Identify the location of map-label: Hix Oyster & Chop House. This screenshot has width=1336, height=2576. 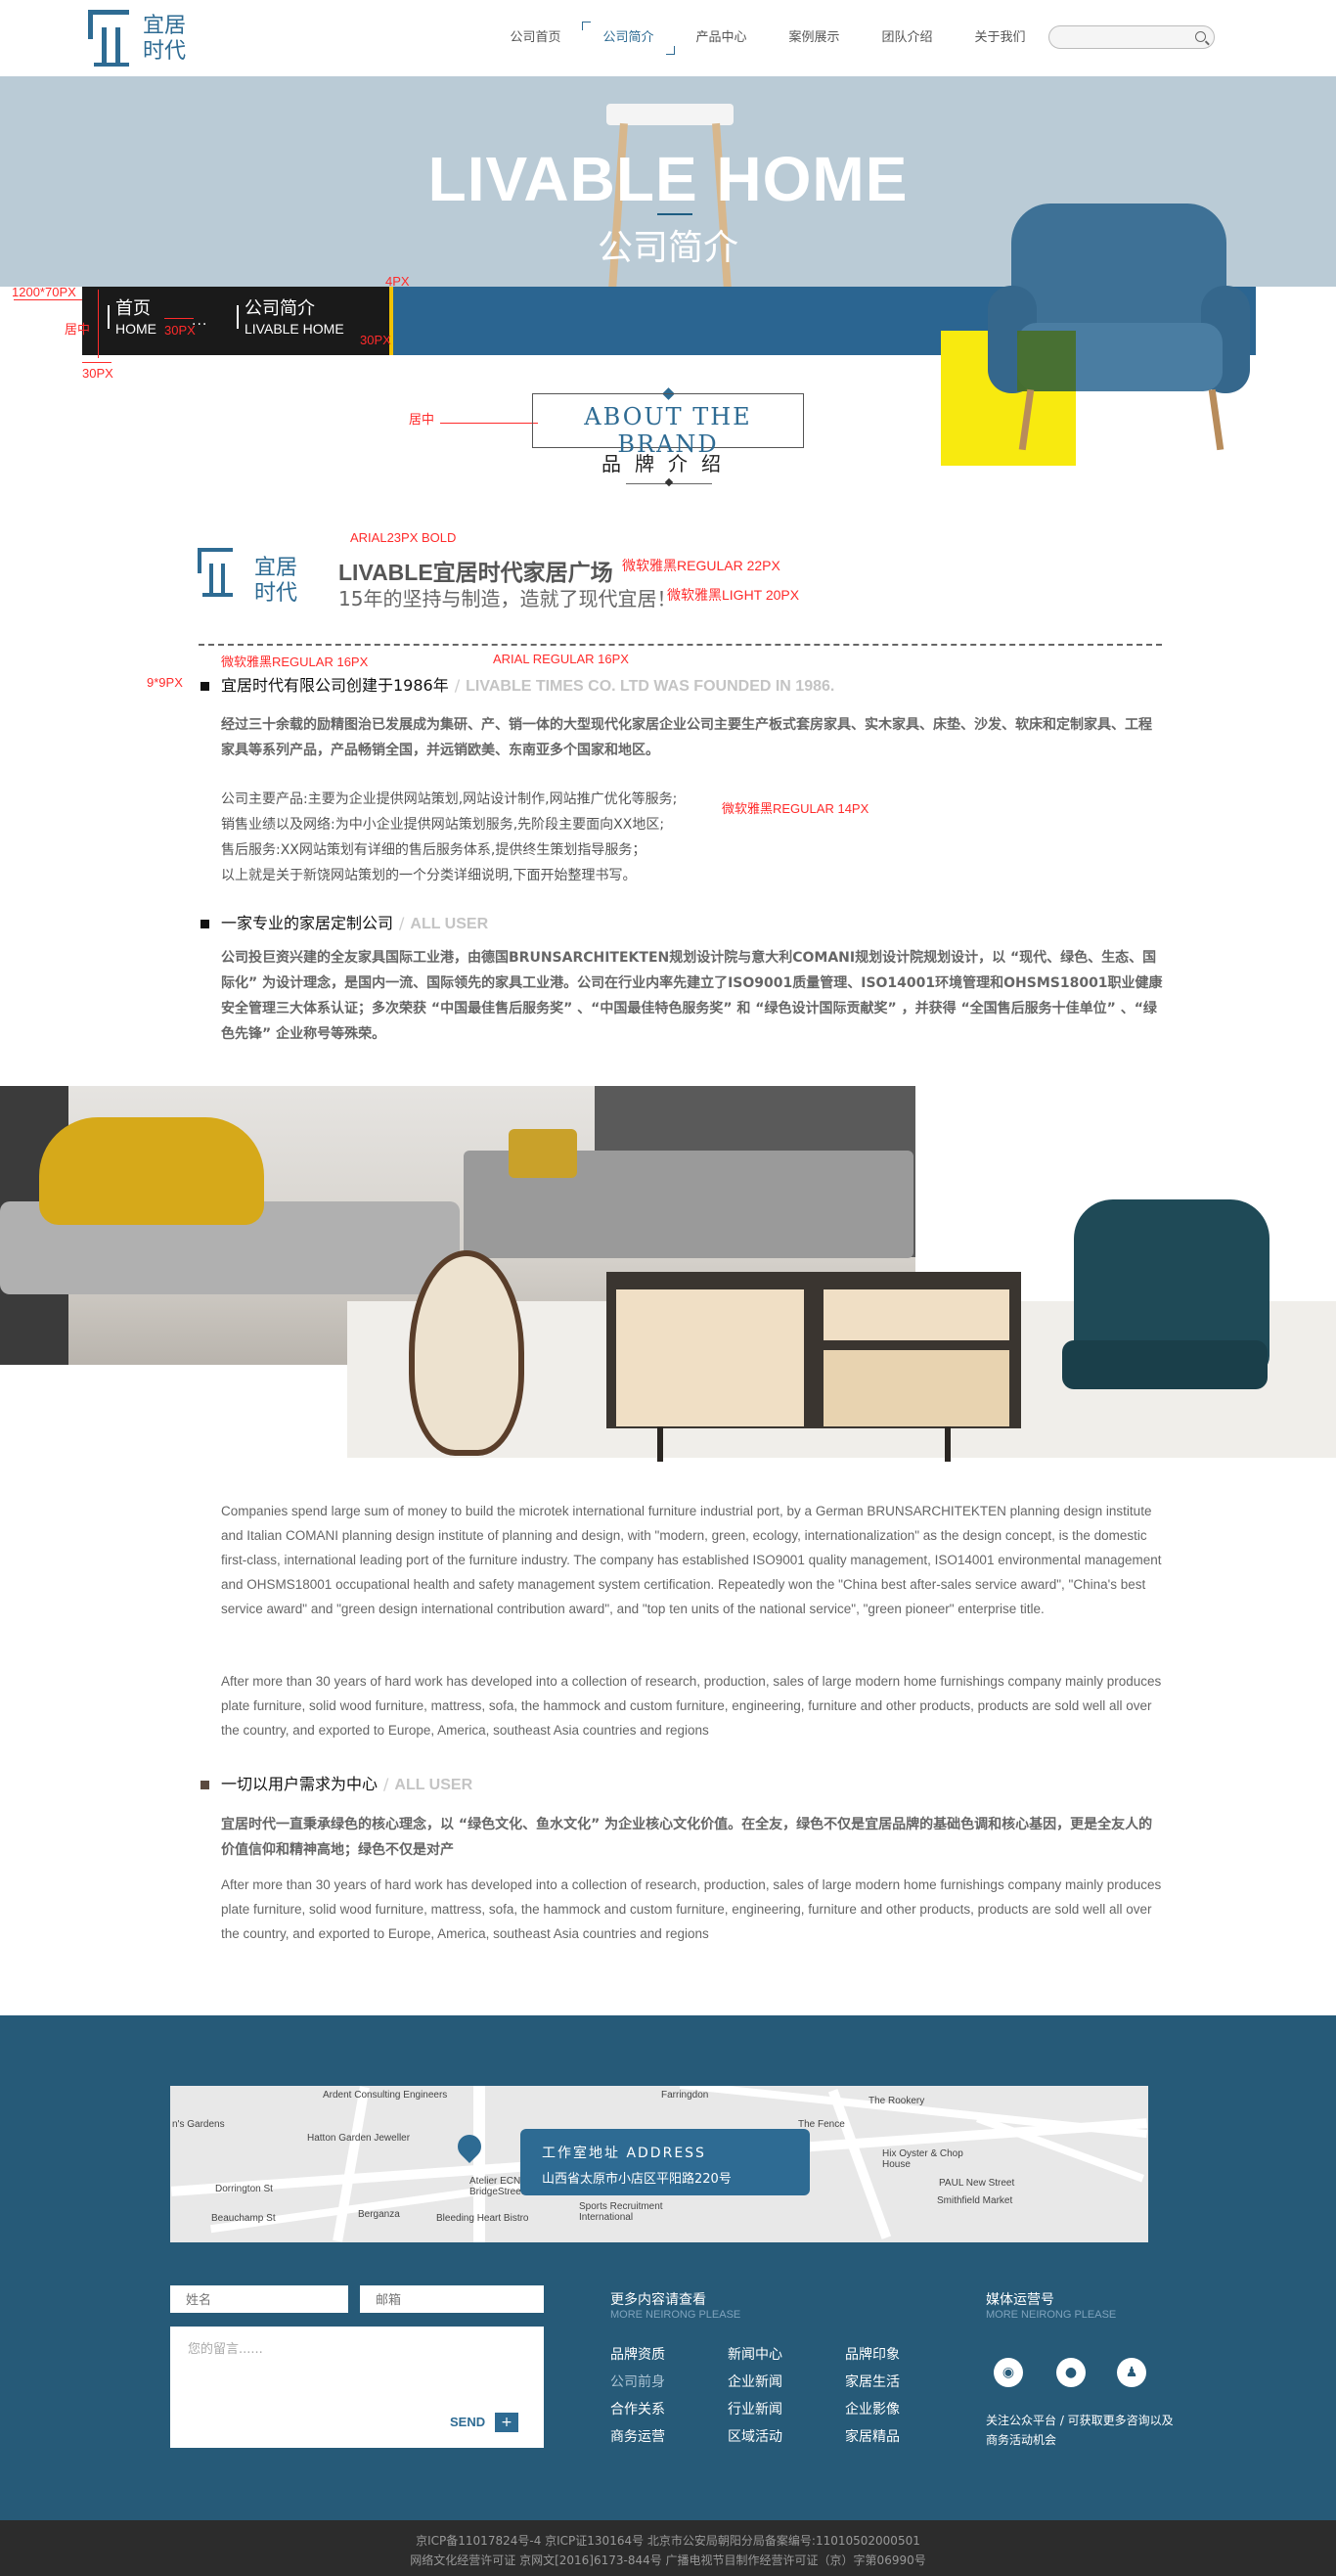
(923, 2159).